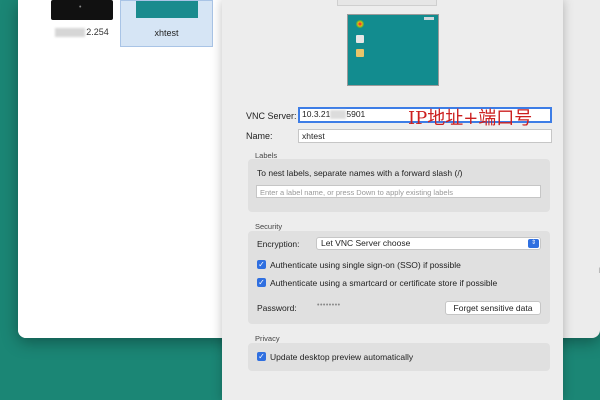  What do you see at coordinates (360, 39) in the screenshot?
I see `trash-icon` at bounding box center [360, 39].